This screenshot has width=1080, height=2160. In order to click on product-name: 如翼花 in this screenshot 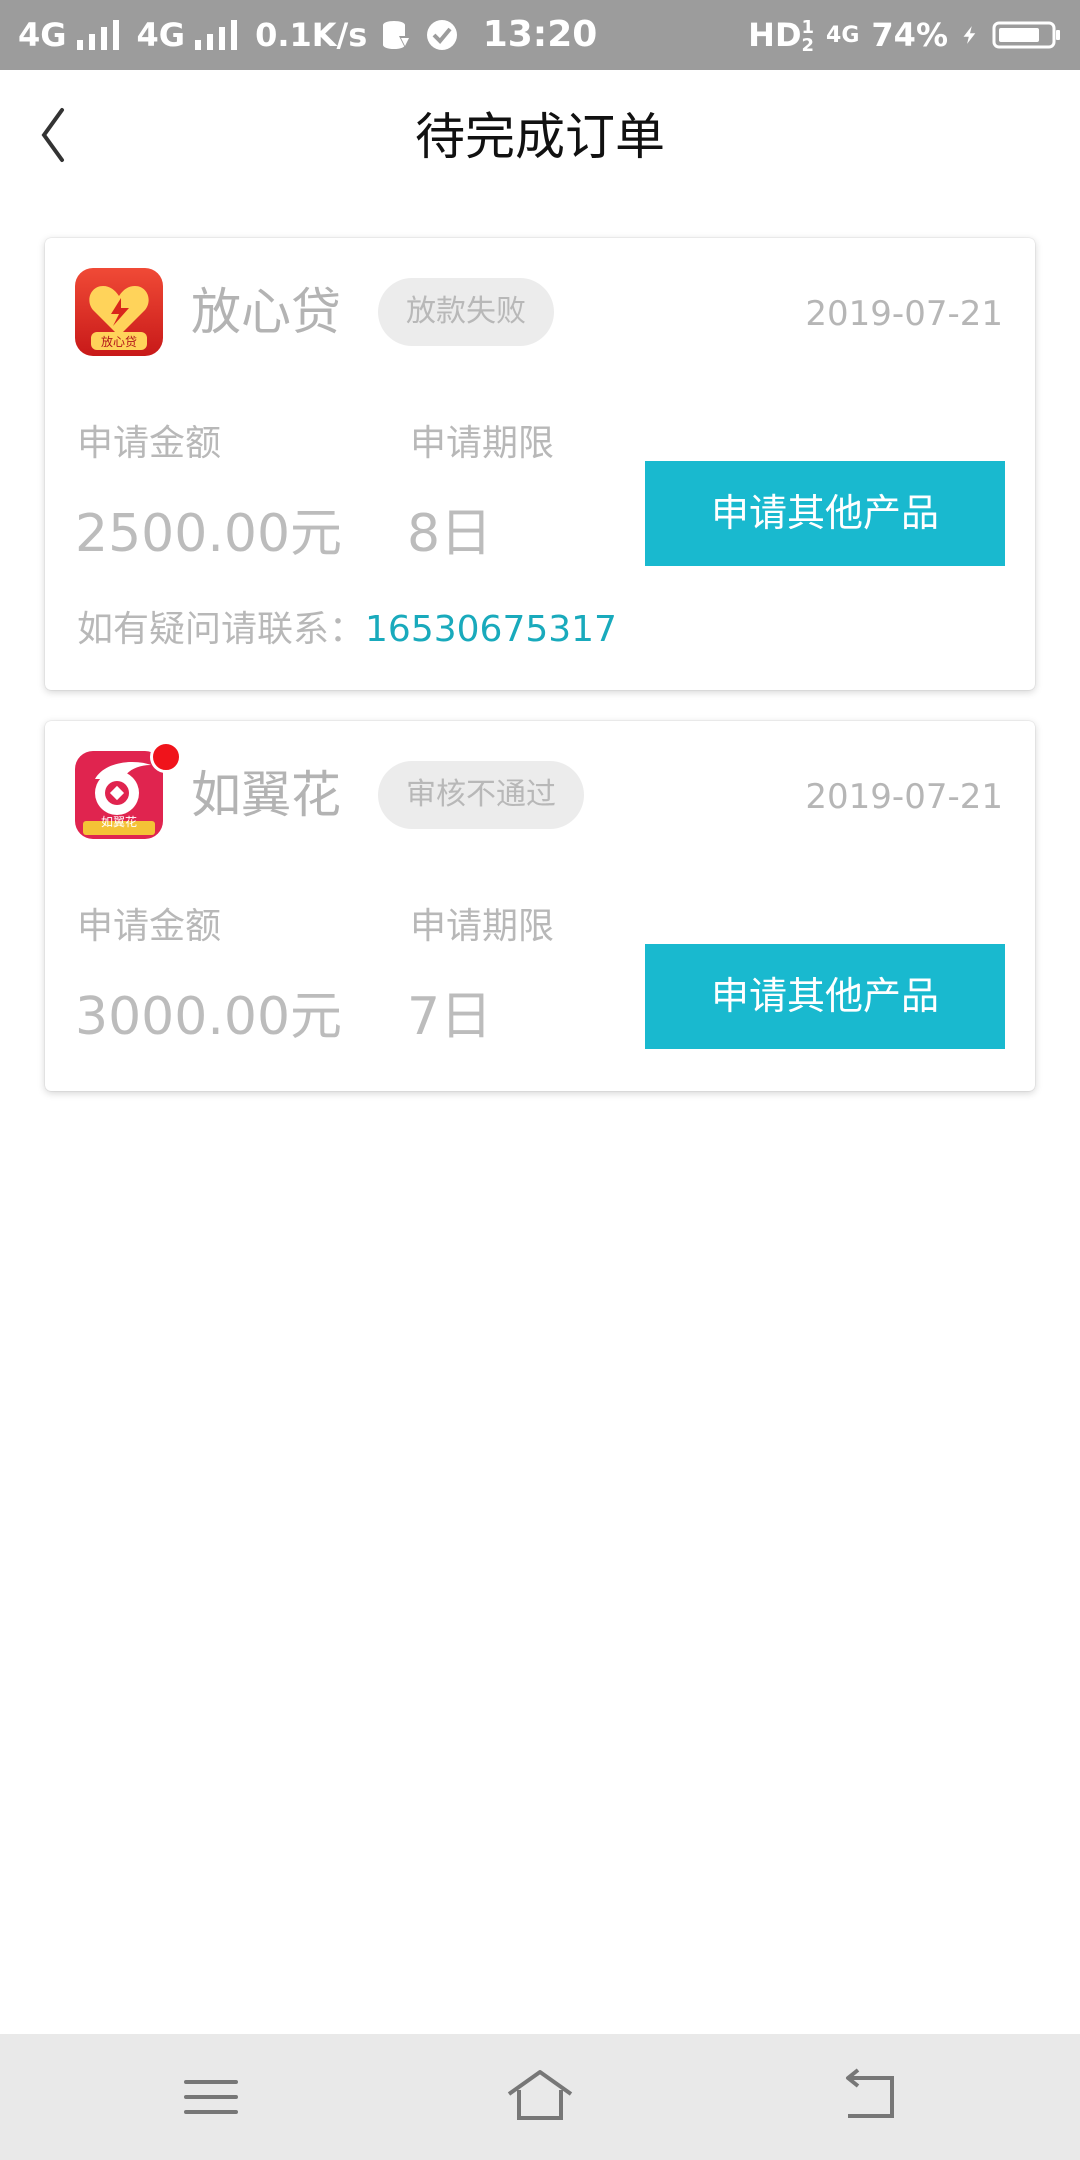, I will do `click(266, 795)`.